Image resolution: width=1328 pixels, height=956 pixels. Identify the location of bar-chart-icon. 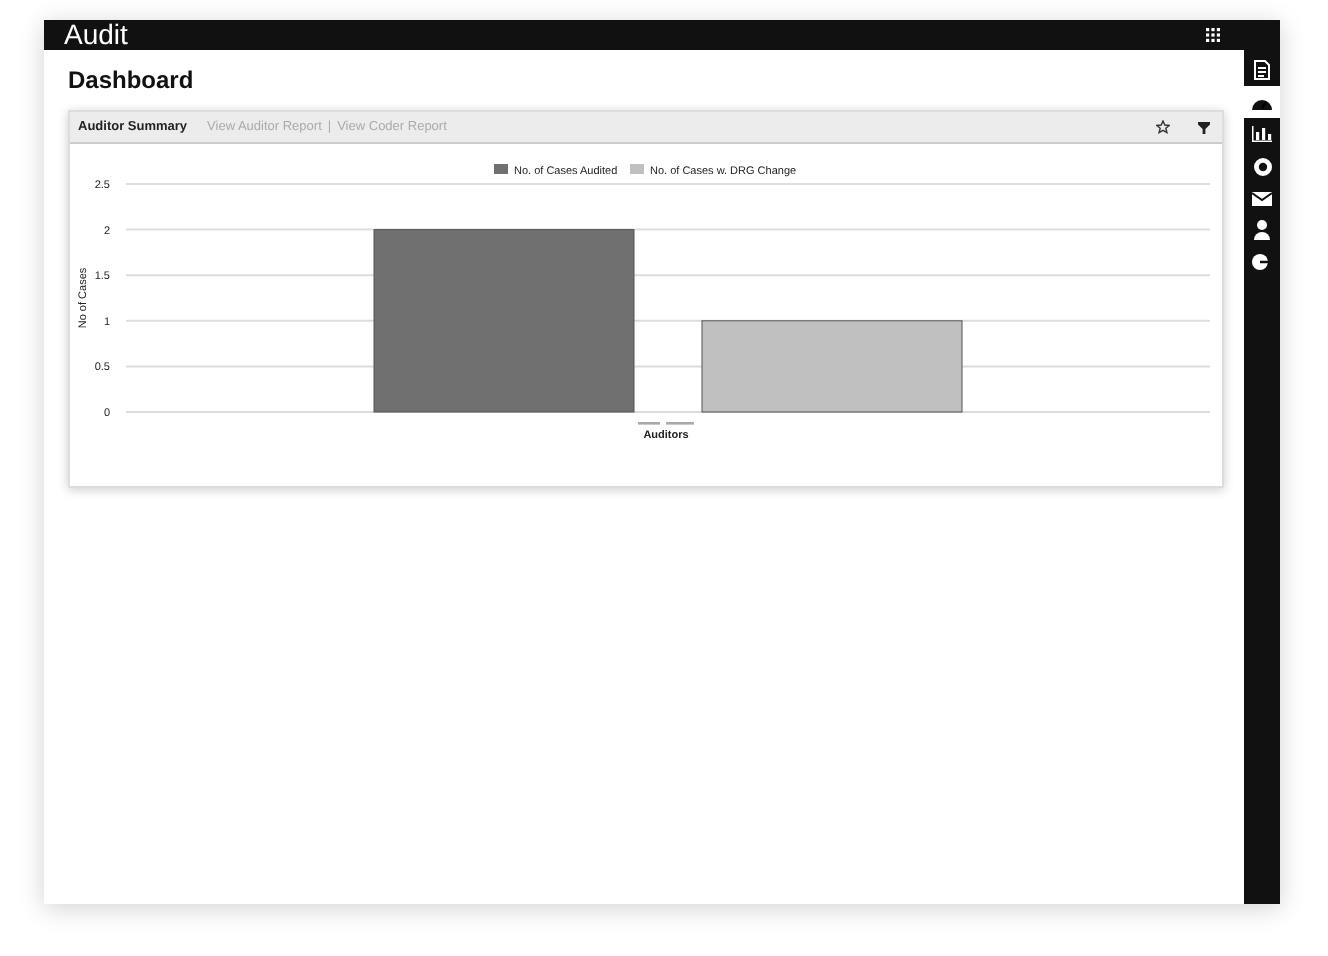
(1262, 134).